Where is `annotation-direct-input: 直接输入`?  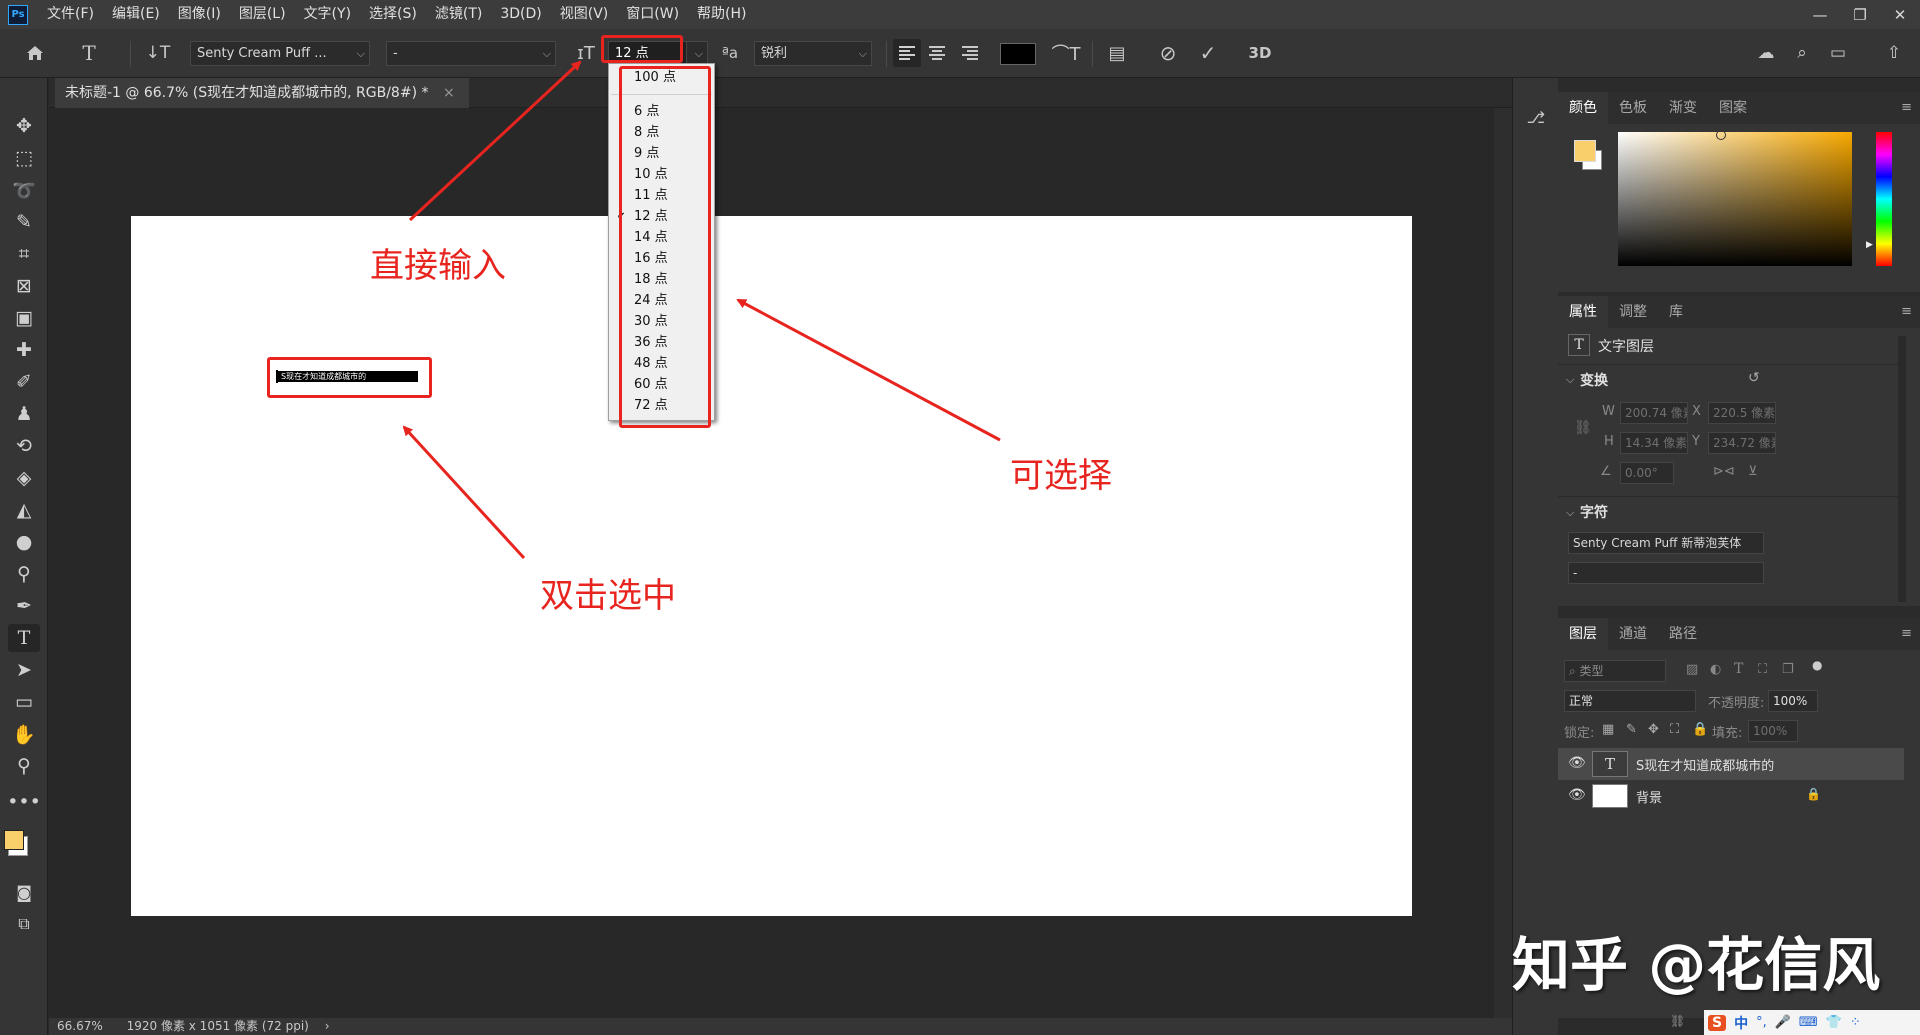
annotation-direct-input: 直接输入 is located at coordinates (438, 266).